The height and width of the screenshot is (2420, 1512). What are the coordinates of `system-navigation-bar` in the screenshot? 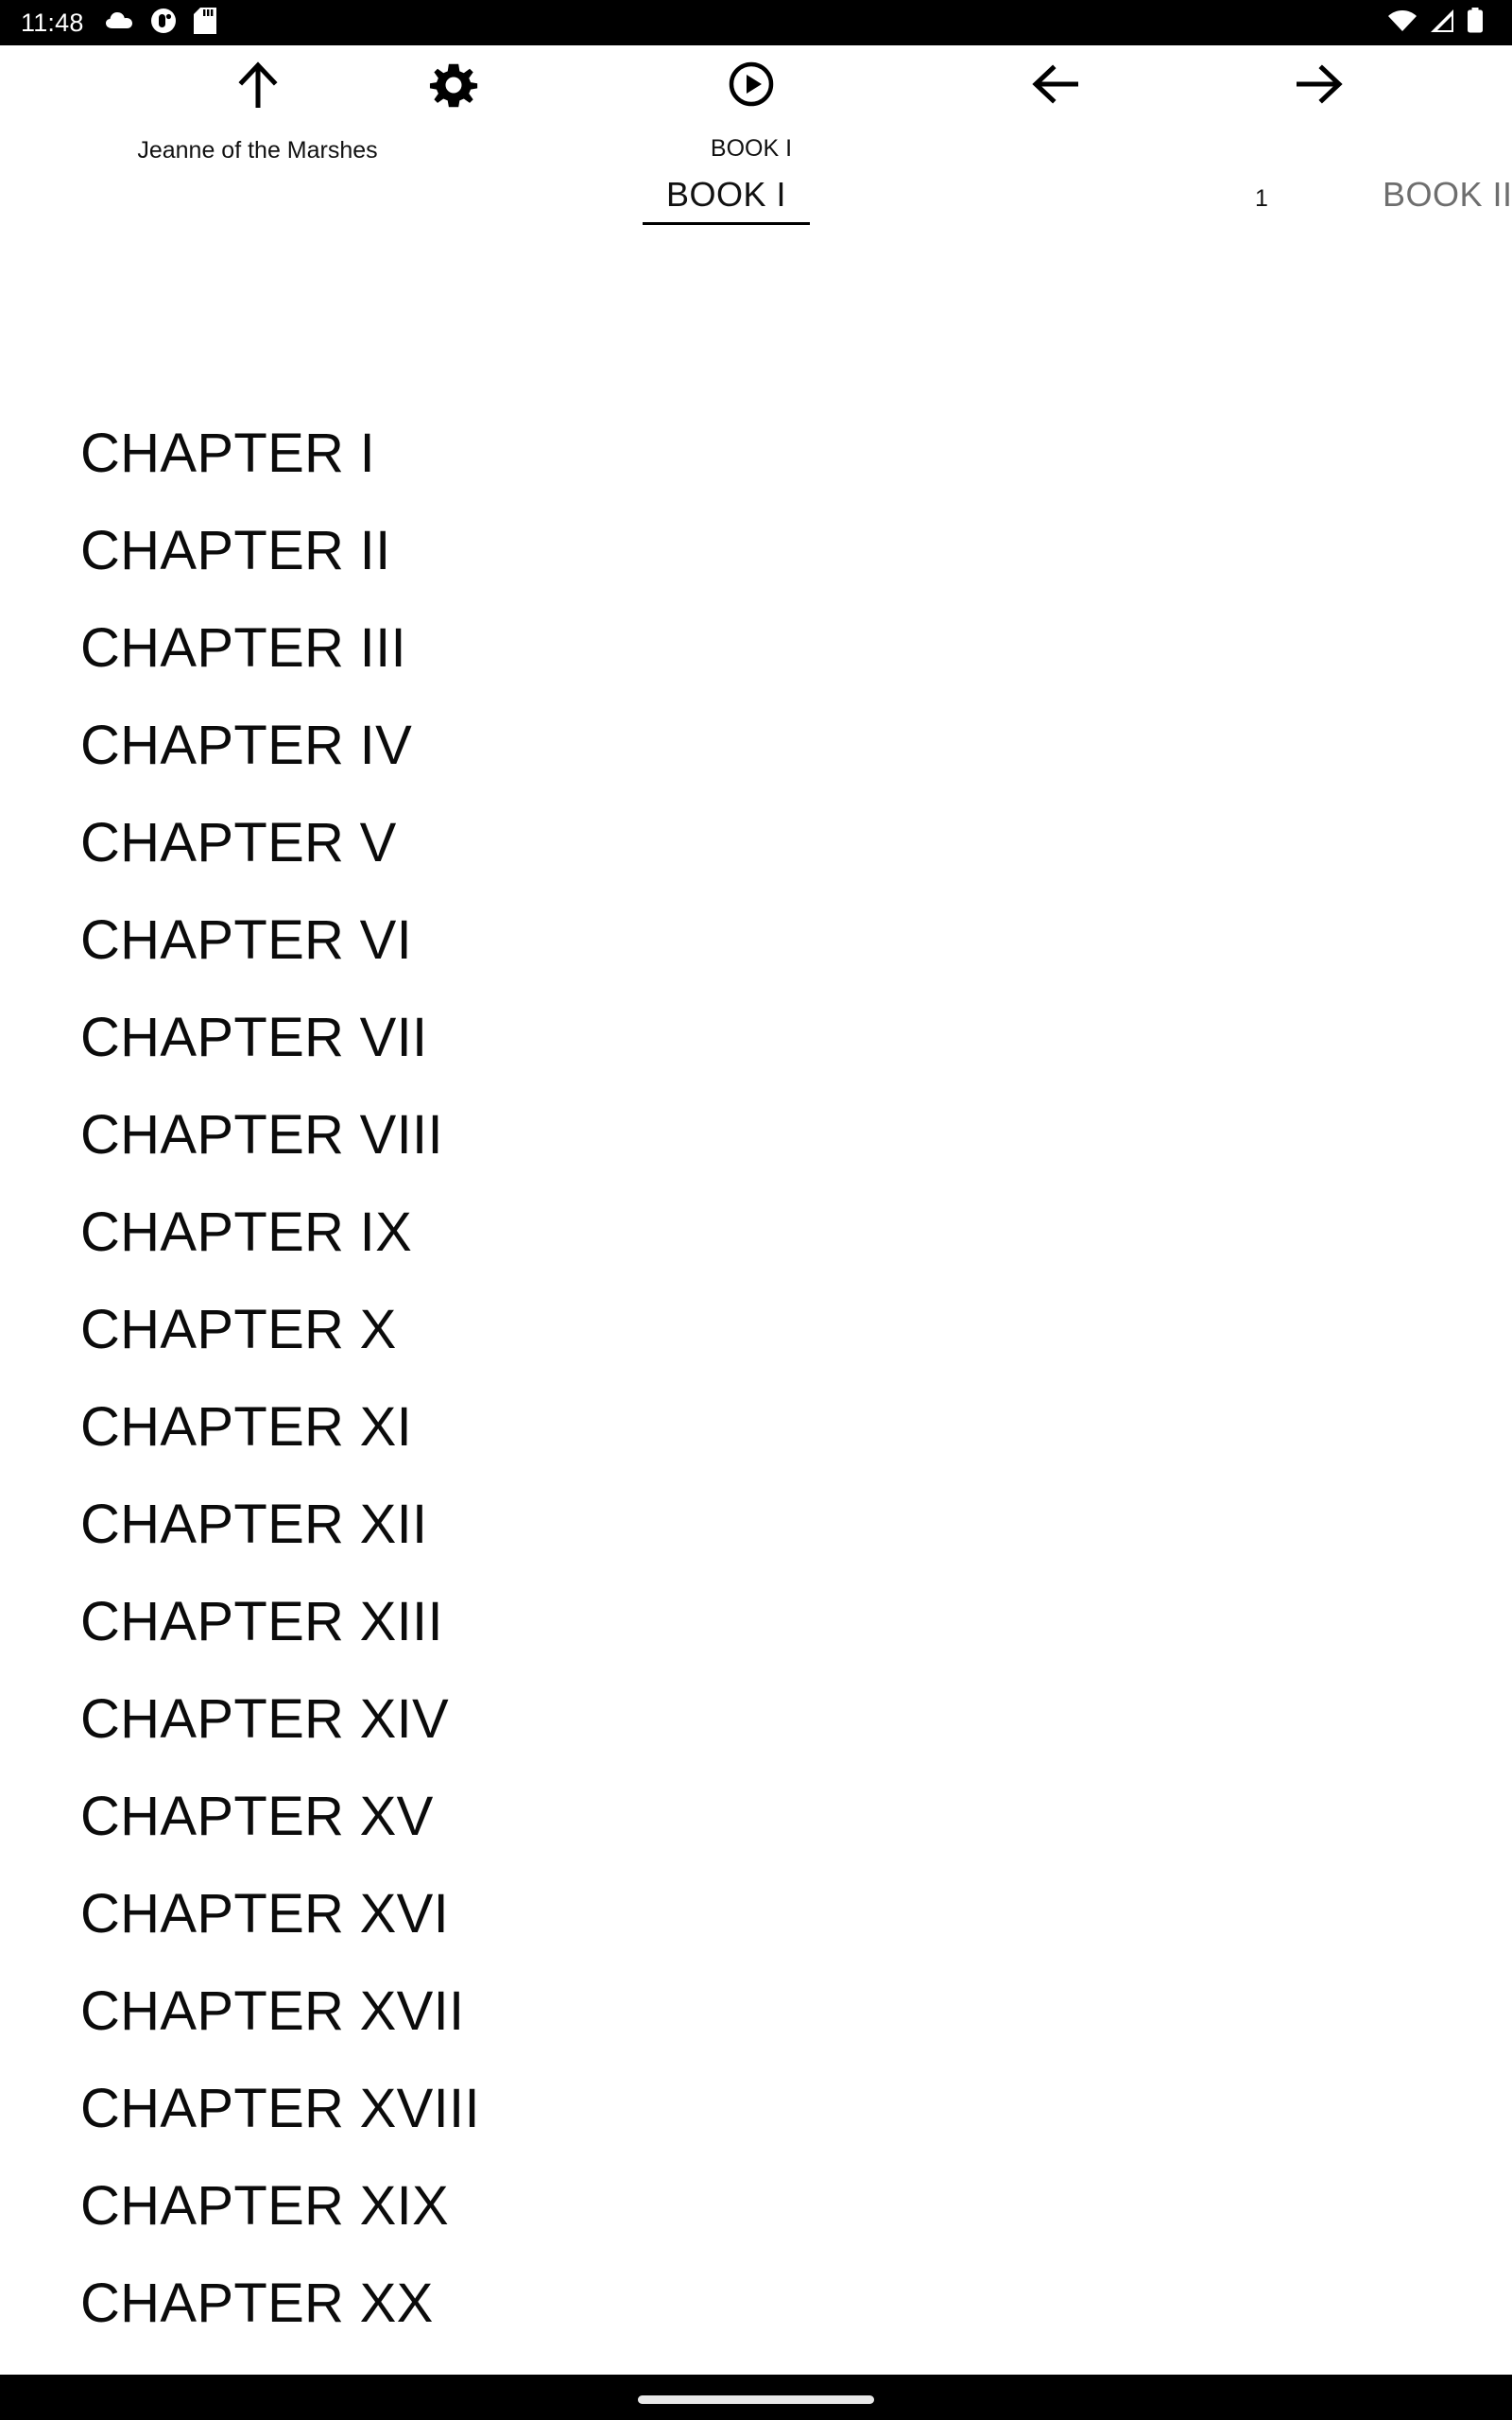 It's located at (756, 2397).